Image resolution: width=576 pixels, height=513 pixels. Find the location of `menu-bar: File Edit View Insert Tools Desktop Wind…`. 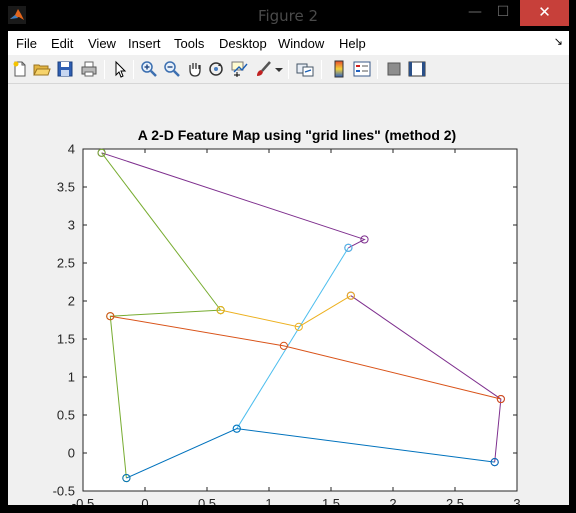

menu-bar: File Edit View Insert Tools Desktop Wind… is located at coordinates (288, 43).